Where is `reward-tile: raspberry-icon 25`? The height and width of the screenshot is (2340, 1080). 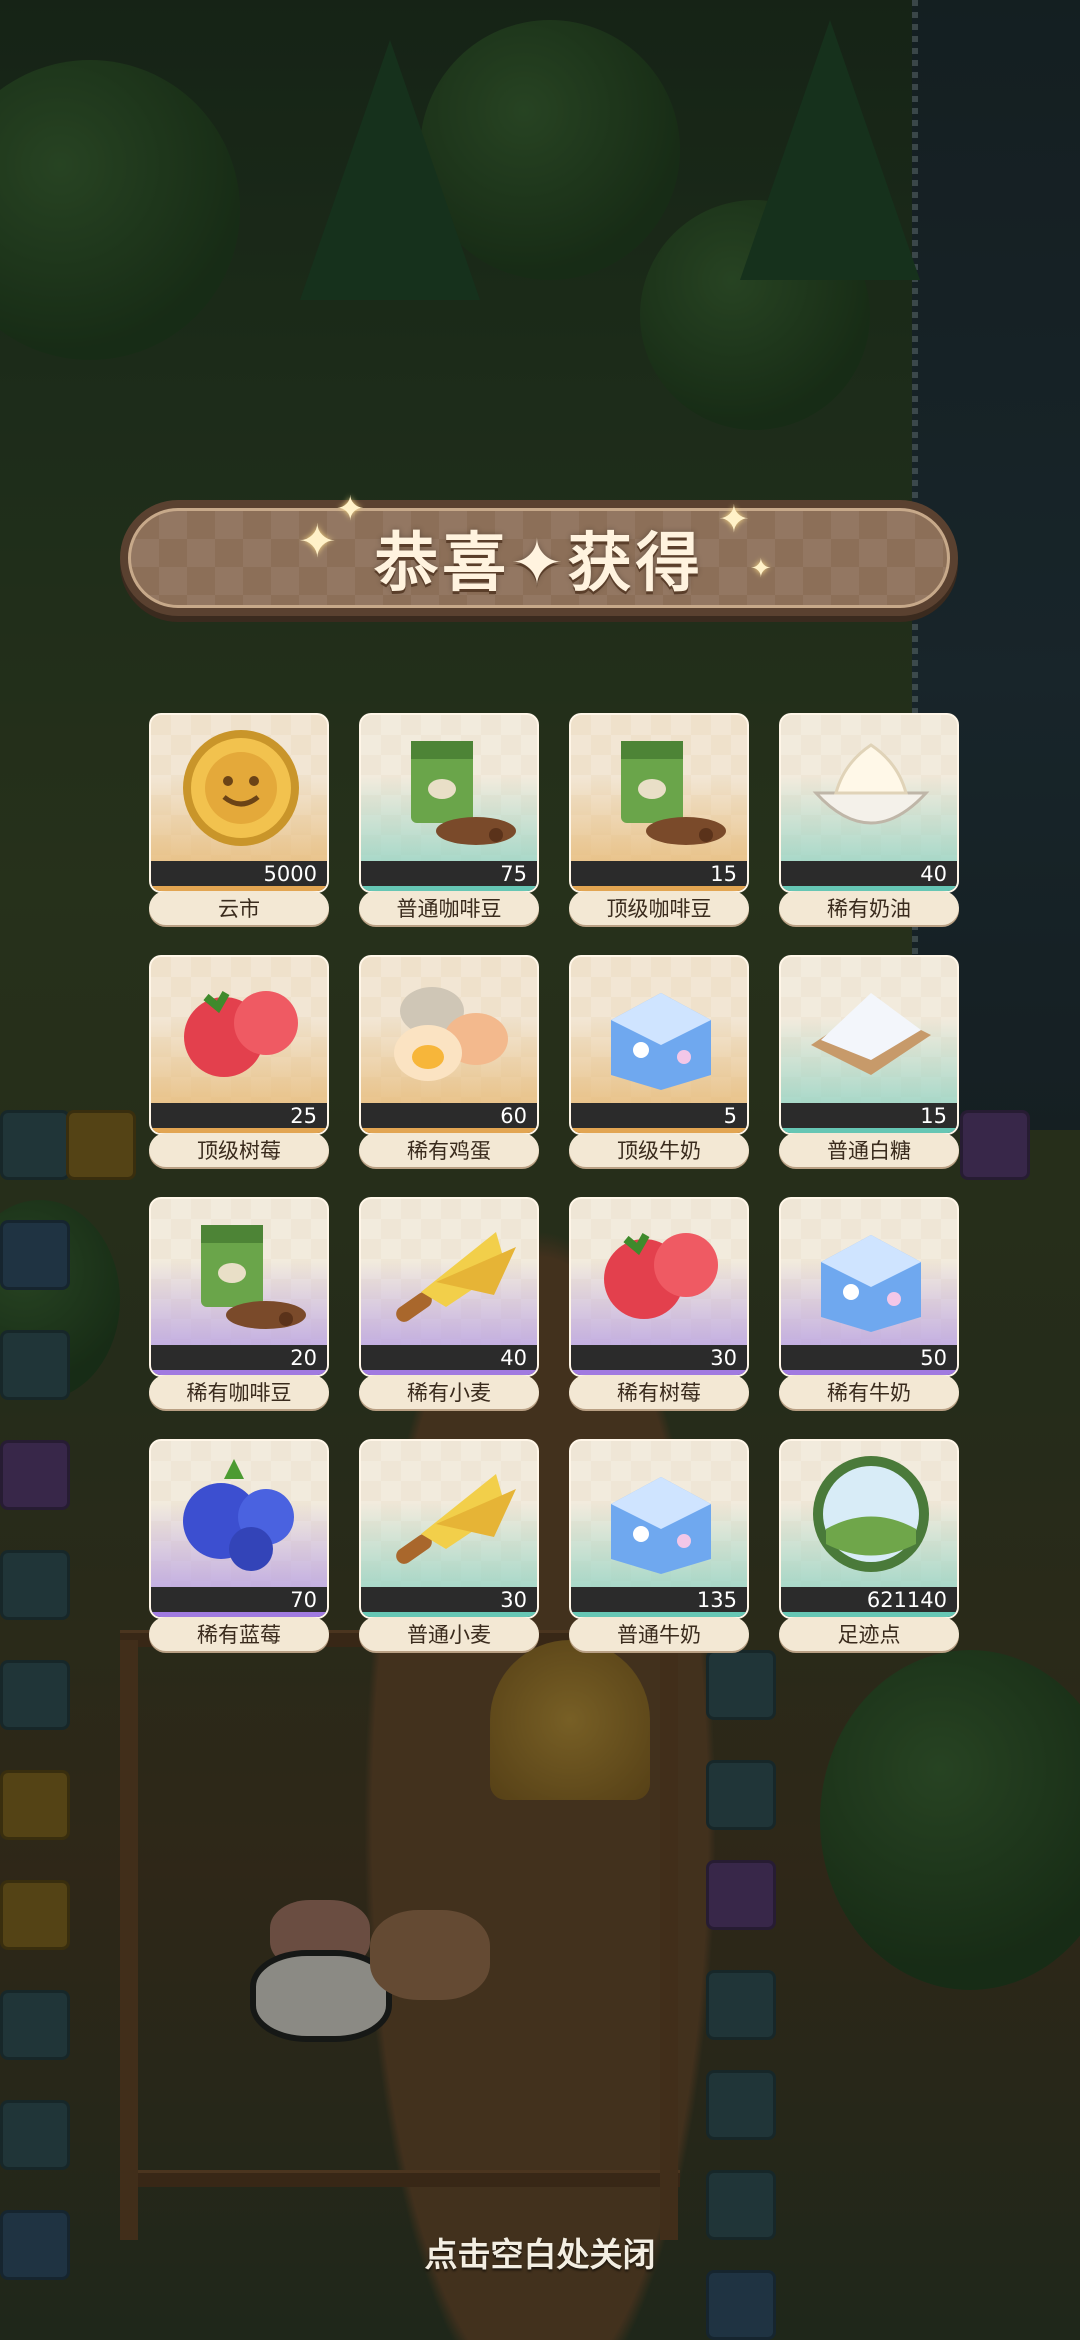
reward-tile: raspberry-icon 25 is located at coordinates (239, 1045).